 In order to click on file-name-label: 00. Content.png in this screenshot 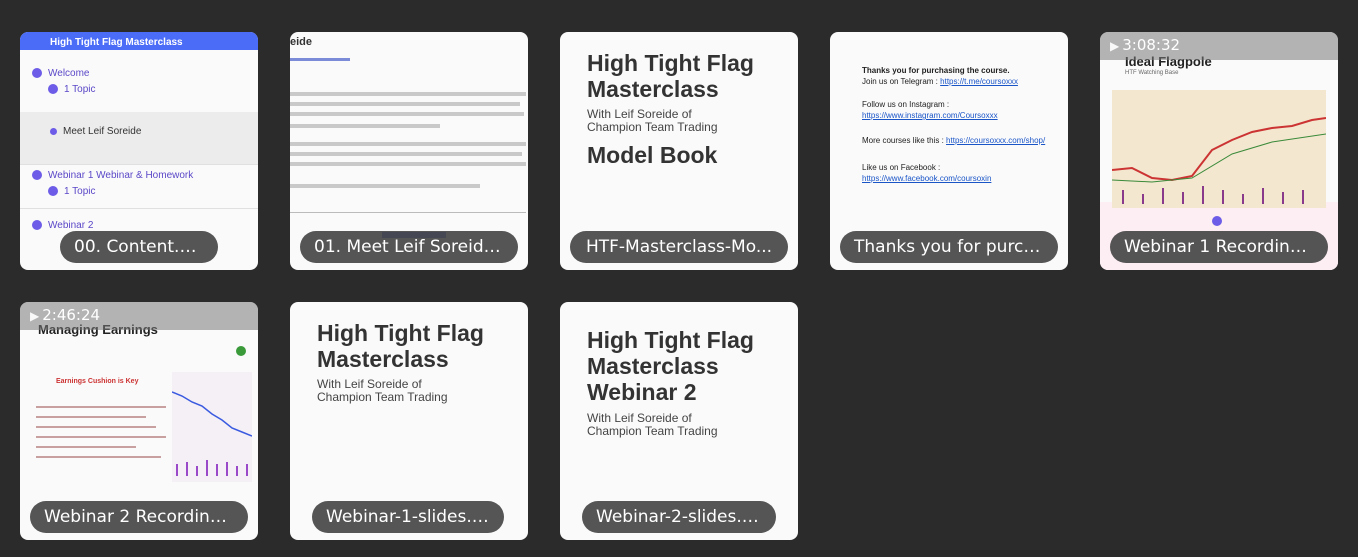, I will do `click(139, 247)`.